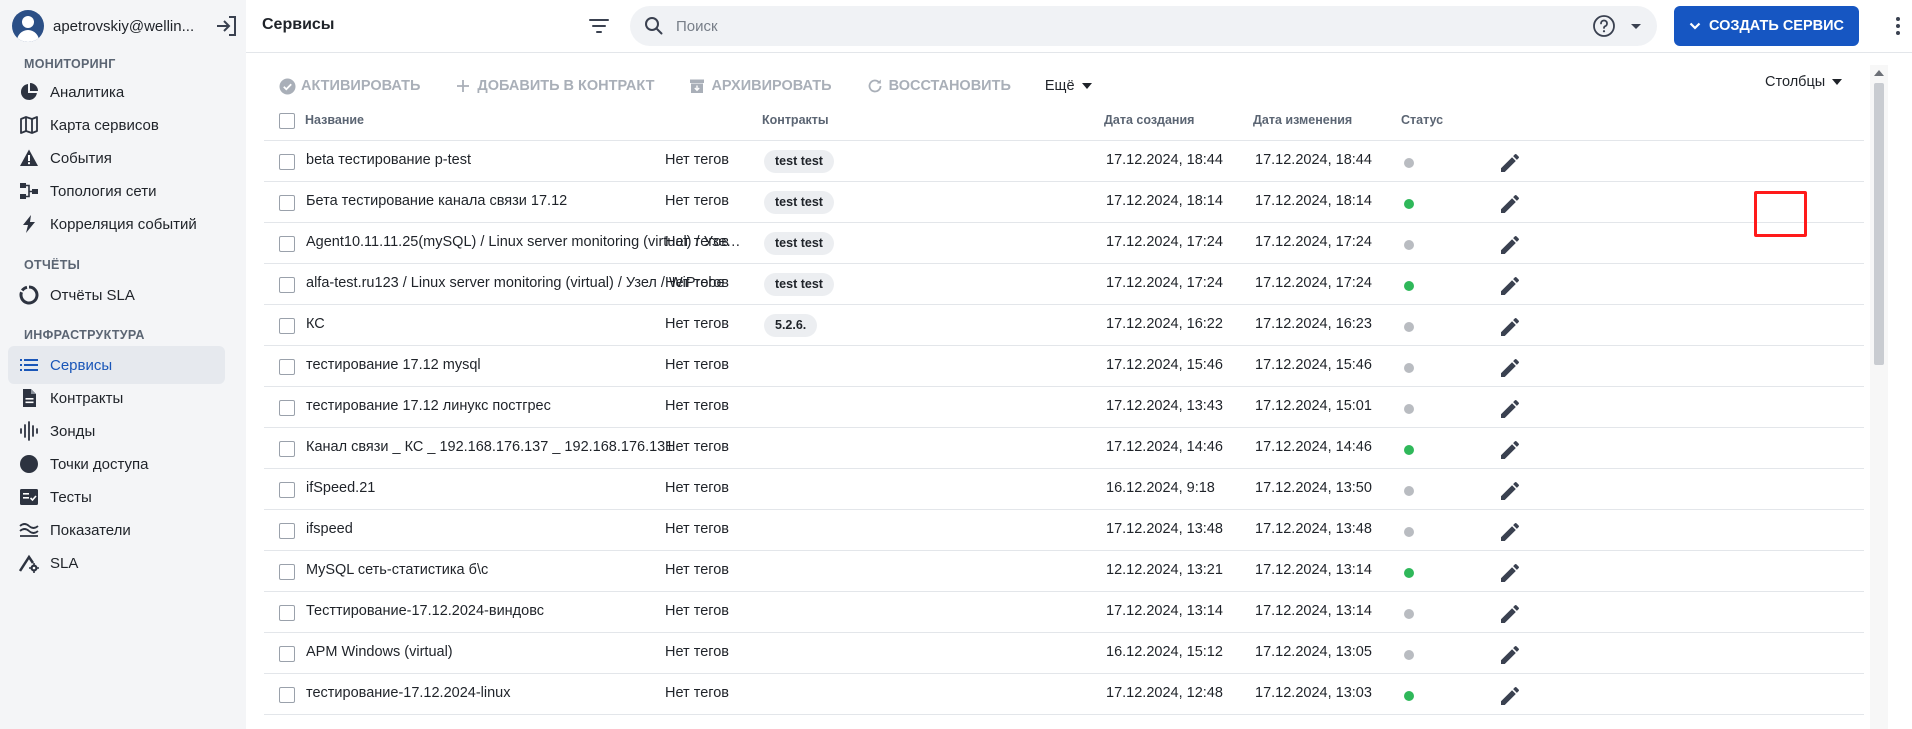  Describe the element at coordinates (408, 693) in the screenshot. I see `service-name: тестирование-17.12.2024-linux` at that location.